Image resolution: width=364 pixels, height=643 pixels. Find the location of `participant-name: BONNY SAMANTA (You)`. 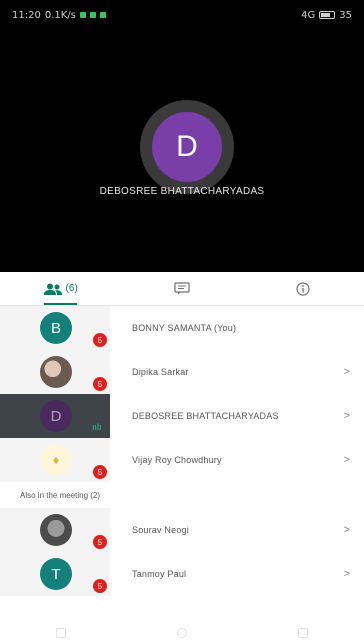

participant-name: BONNY SAMANTA (You) is located at coordinates (184, 328).